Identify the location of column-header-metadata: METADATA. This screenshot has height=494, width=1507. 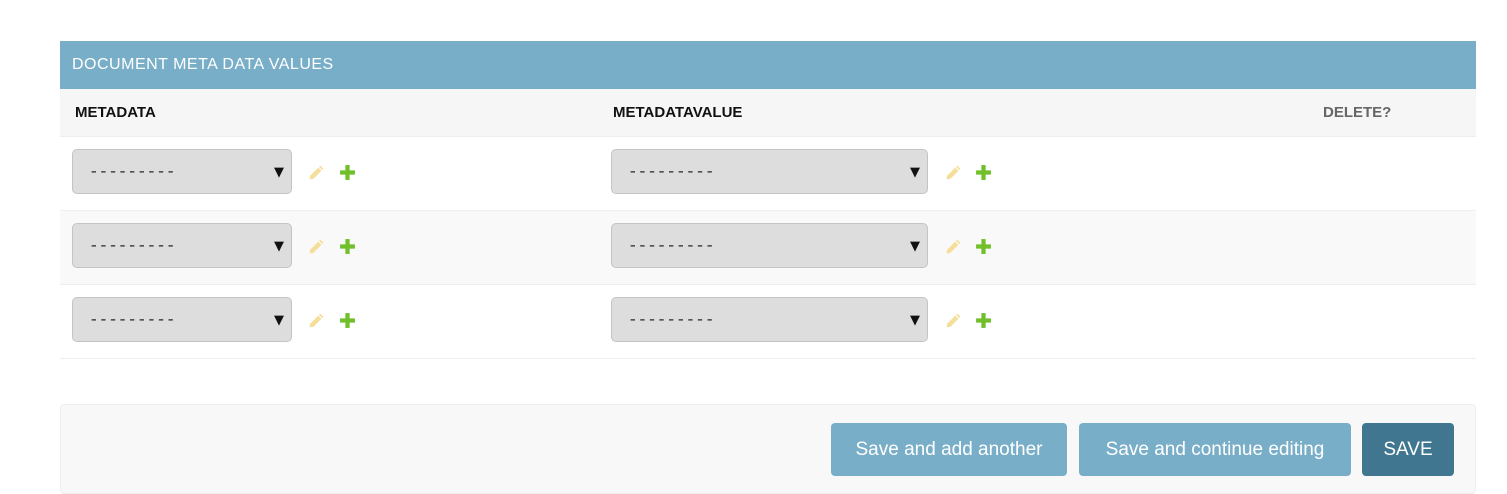
(115, 112).